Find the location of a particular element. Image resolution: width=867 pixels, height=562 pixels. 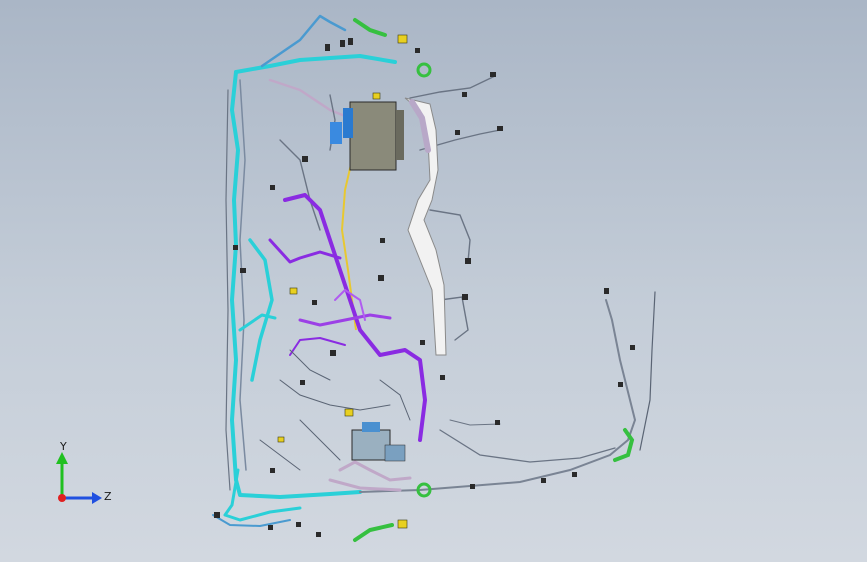

lavender-harness is located at coordinates (370, 476).